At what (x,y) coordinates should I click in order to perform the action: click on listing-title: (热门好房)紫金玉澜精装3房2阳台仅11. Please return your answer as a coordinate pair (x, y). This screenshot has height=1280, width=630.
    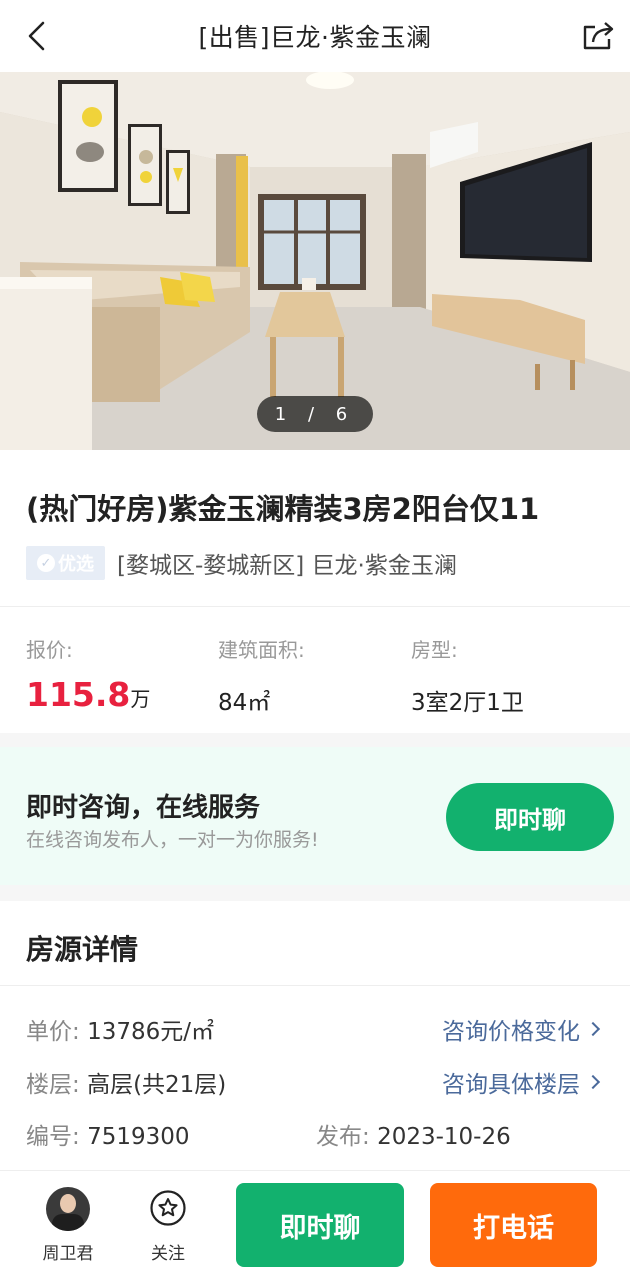
    Looking at the image, I should click on (283, 509).